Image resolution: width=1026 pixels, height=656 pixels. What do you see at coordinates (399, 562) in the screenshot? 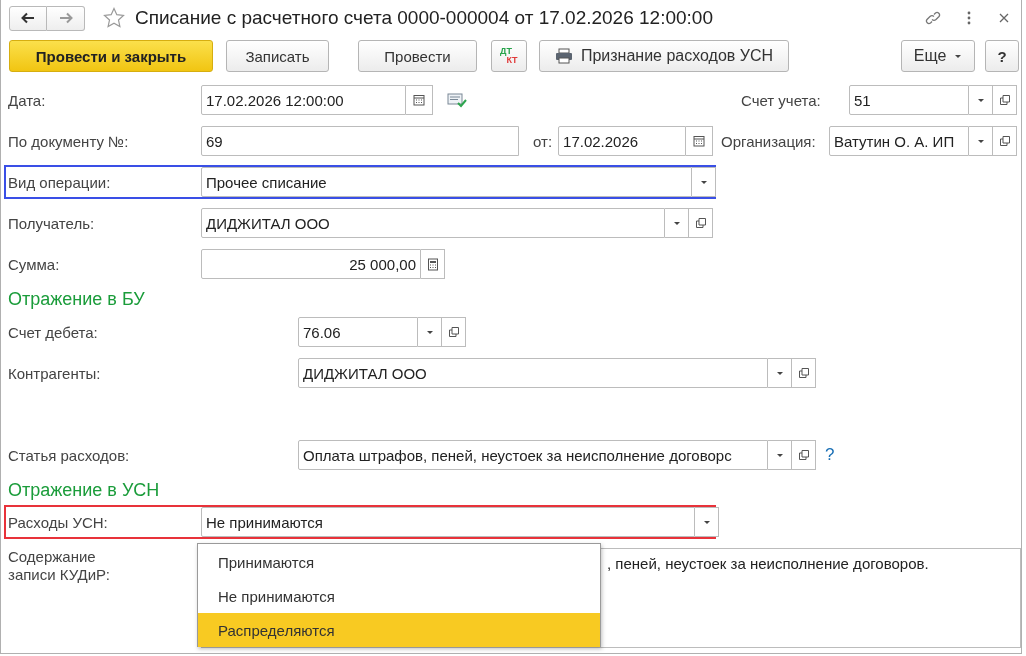
I see `dropdown-option: Принимаются` at bounding box center [399, 562].